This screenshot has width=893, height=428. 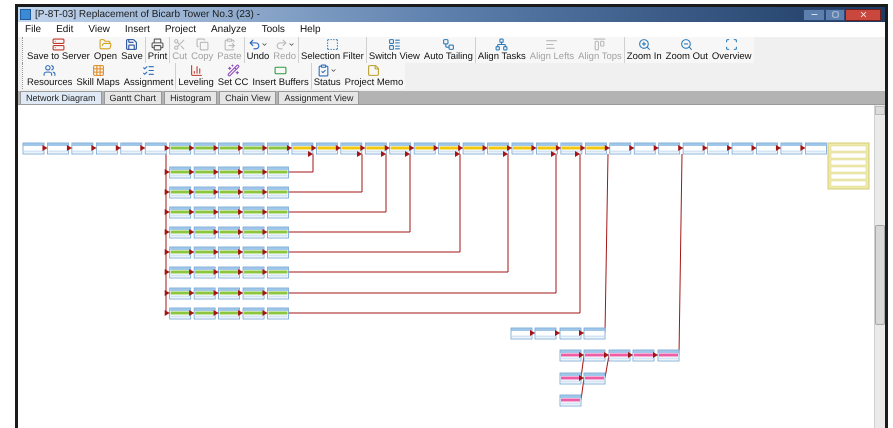 I want to click on tab: Histogram, so click(x=191, y=97).